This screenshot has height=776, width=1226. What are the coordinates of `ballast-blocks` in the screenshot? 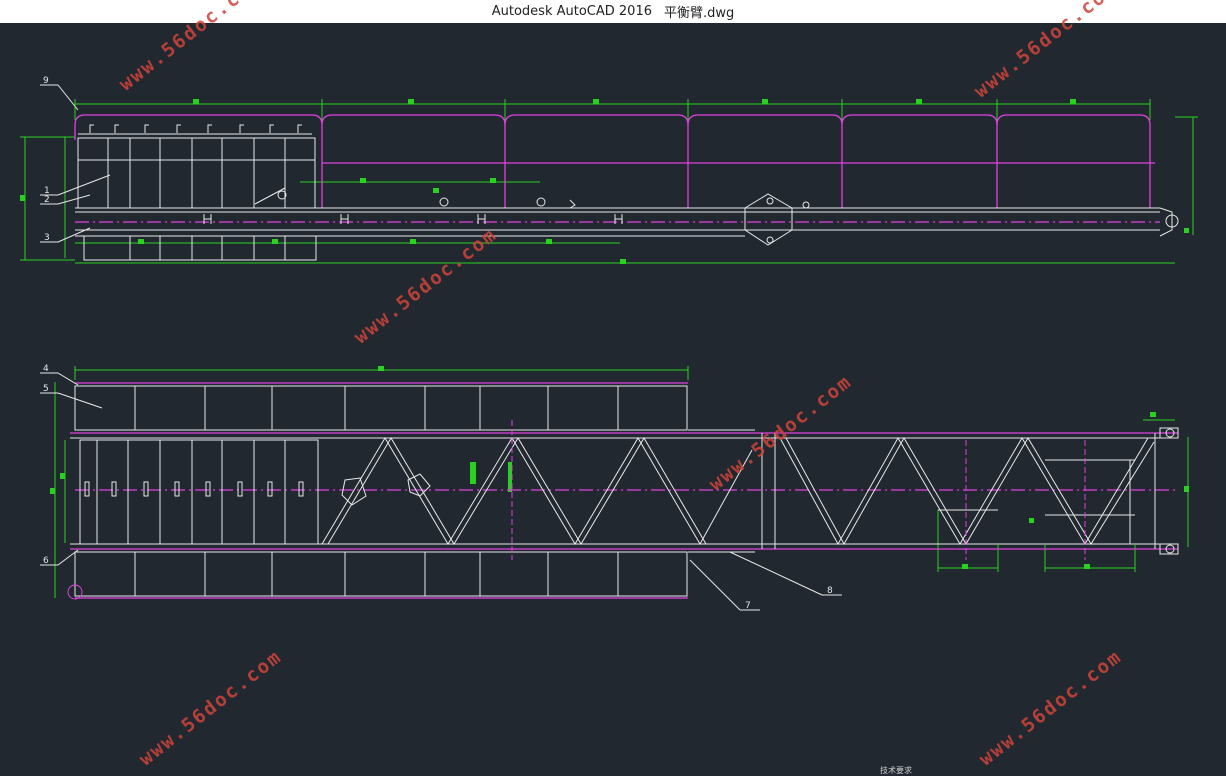 It's located at (443, 199).